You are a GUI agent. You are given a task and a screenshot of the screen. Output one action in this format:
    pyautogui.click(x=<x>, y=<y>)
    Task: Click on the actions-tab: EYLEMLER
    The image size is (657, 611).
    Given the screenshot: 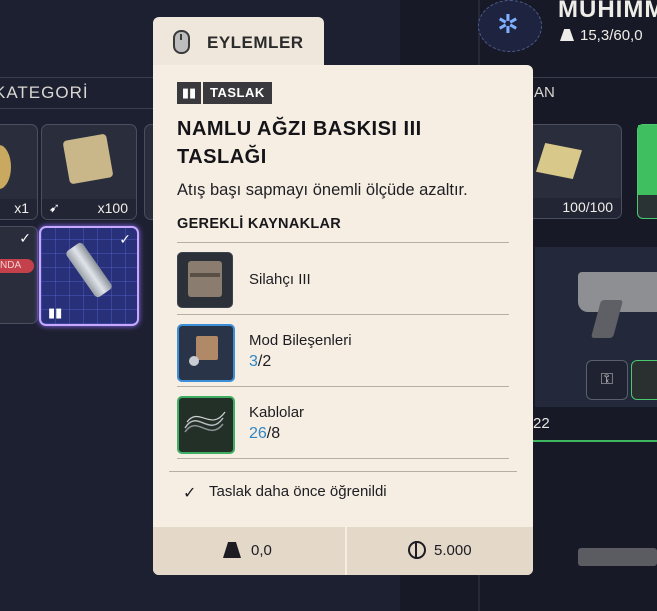 What is the action you would take?
    pyautogui.click(x=238, y=42)
    